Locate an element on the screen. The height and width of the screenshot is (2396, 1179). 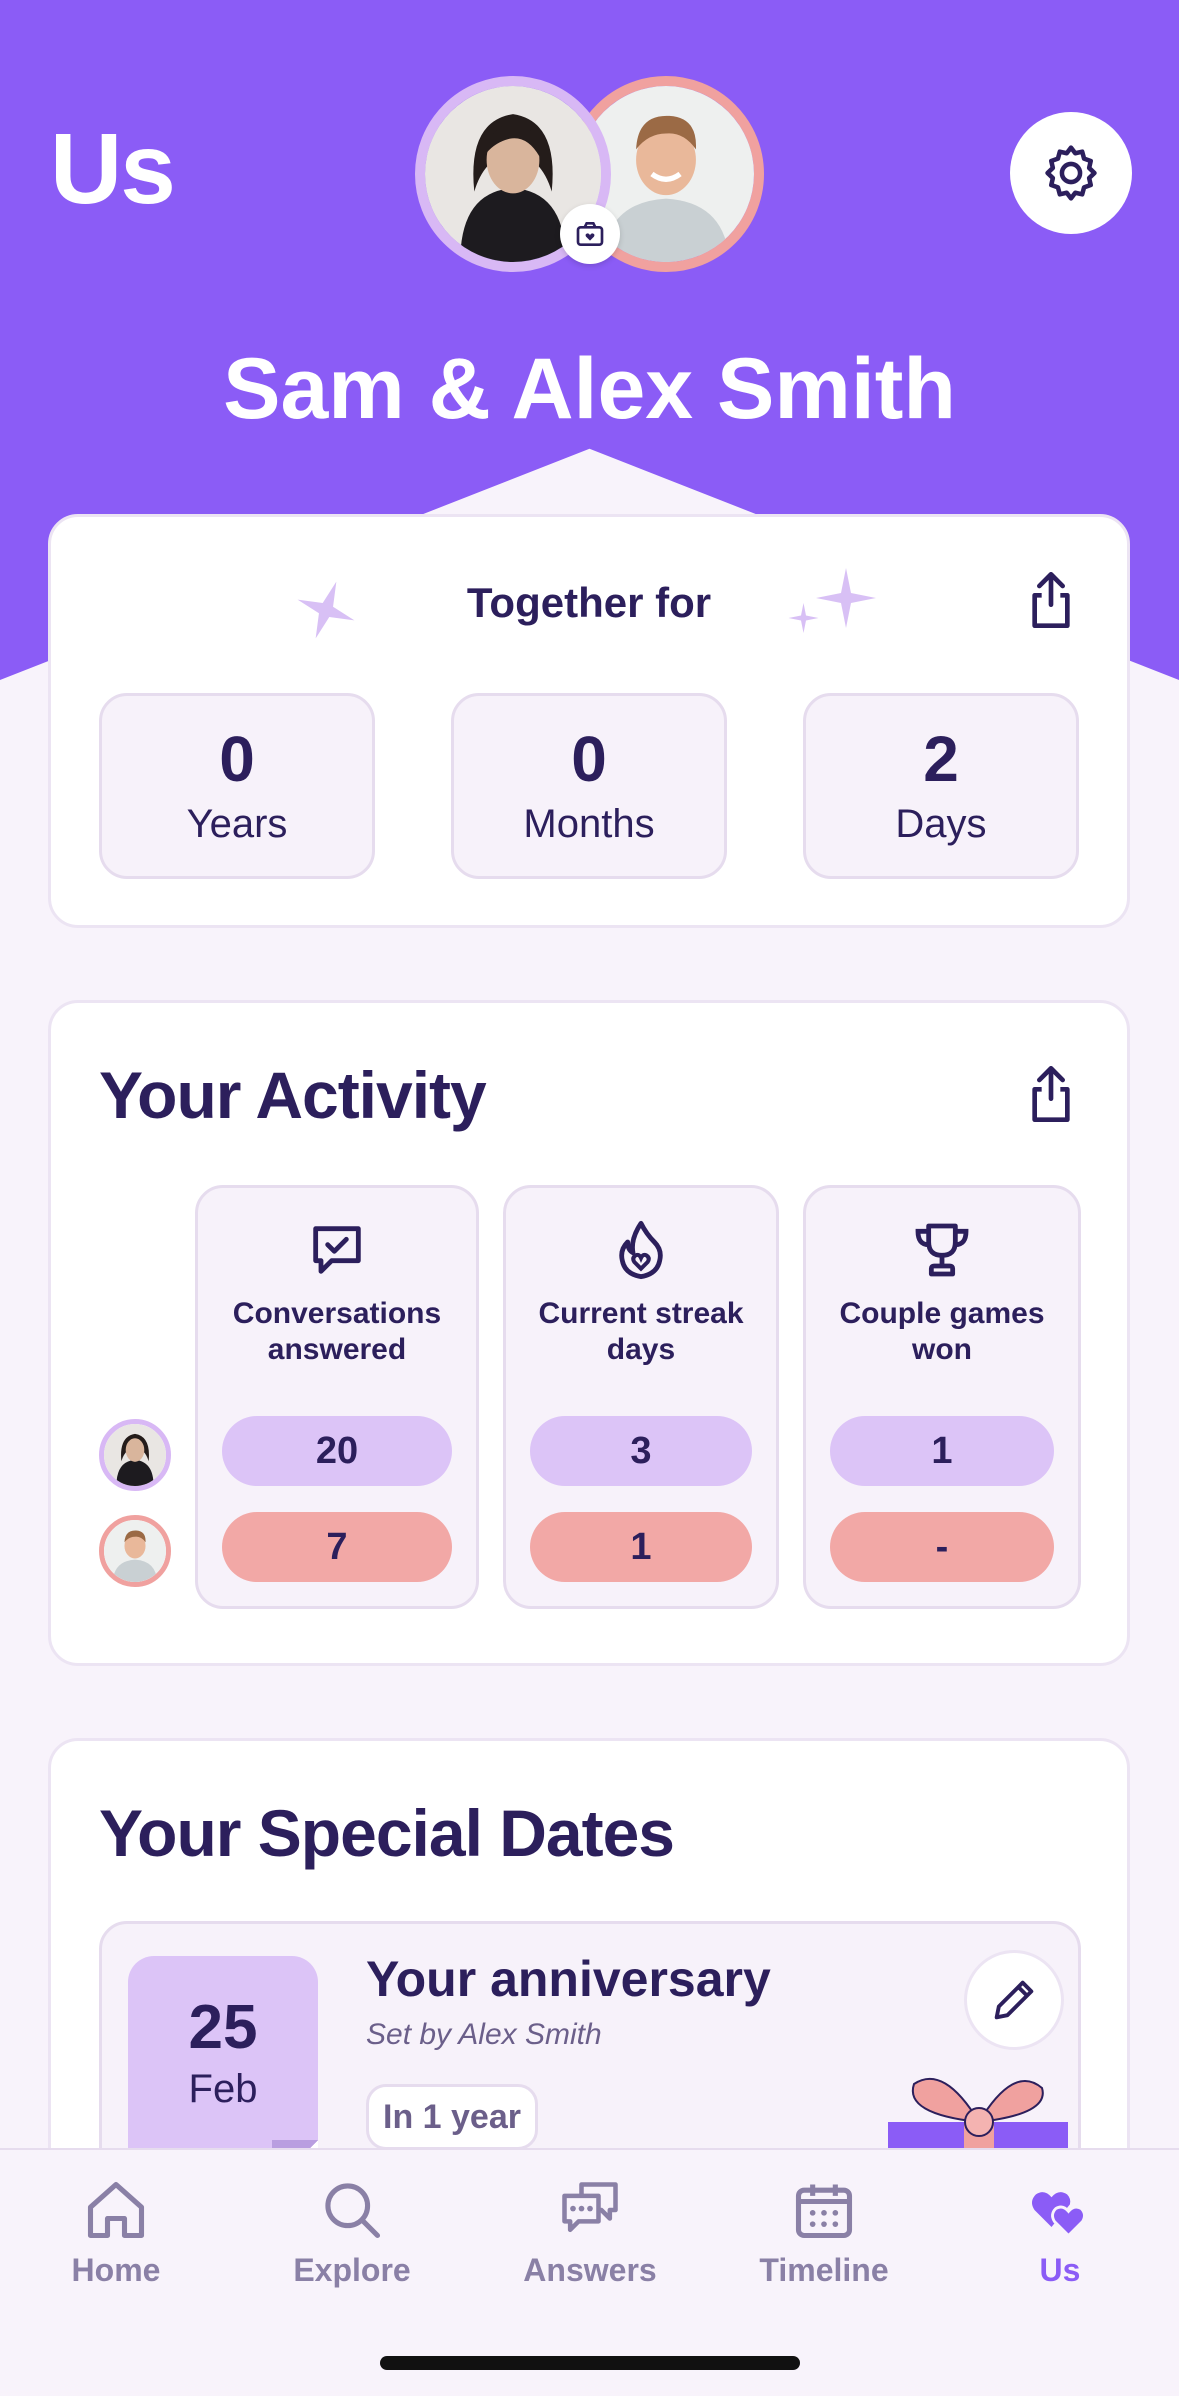
stat-label: Days is located at coordinates (941, 824).